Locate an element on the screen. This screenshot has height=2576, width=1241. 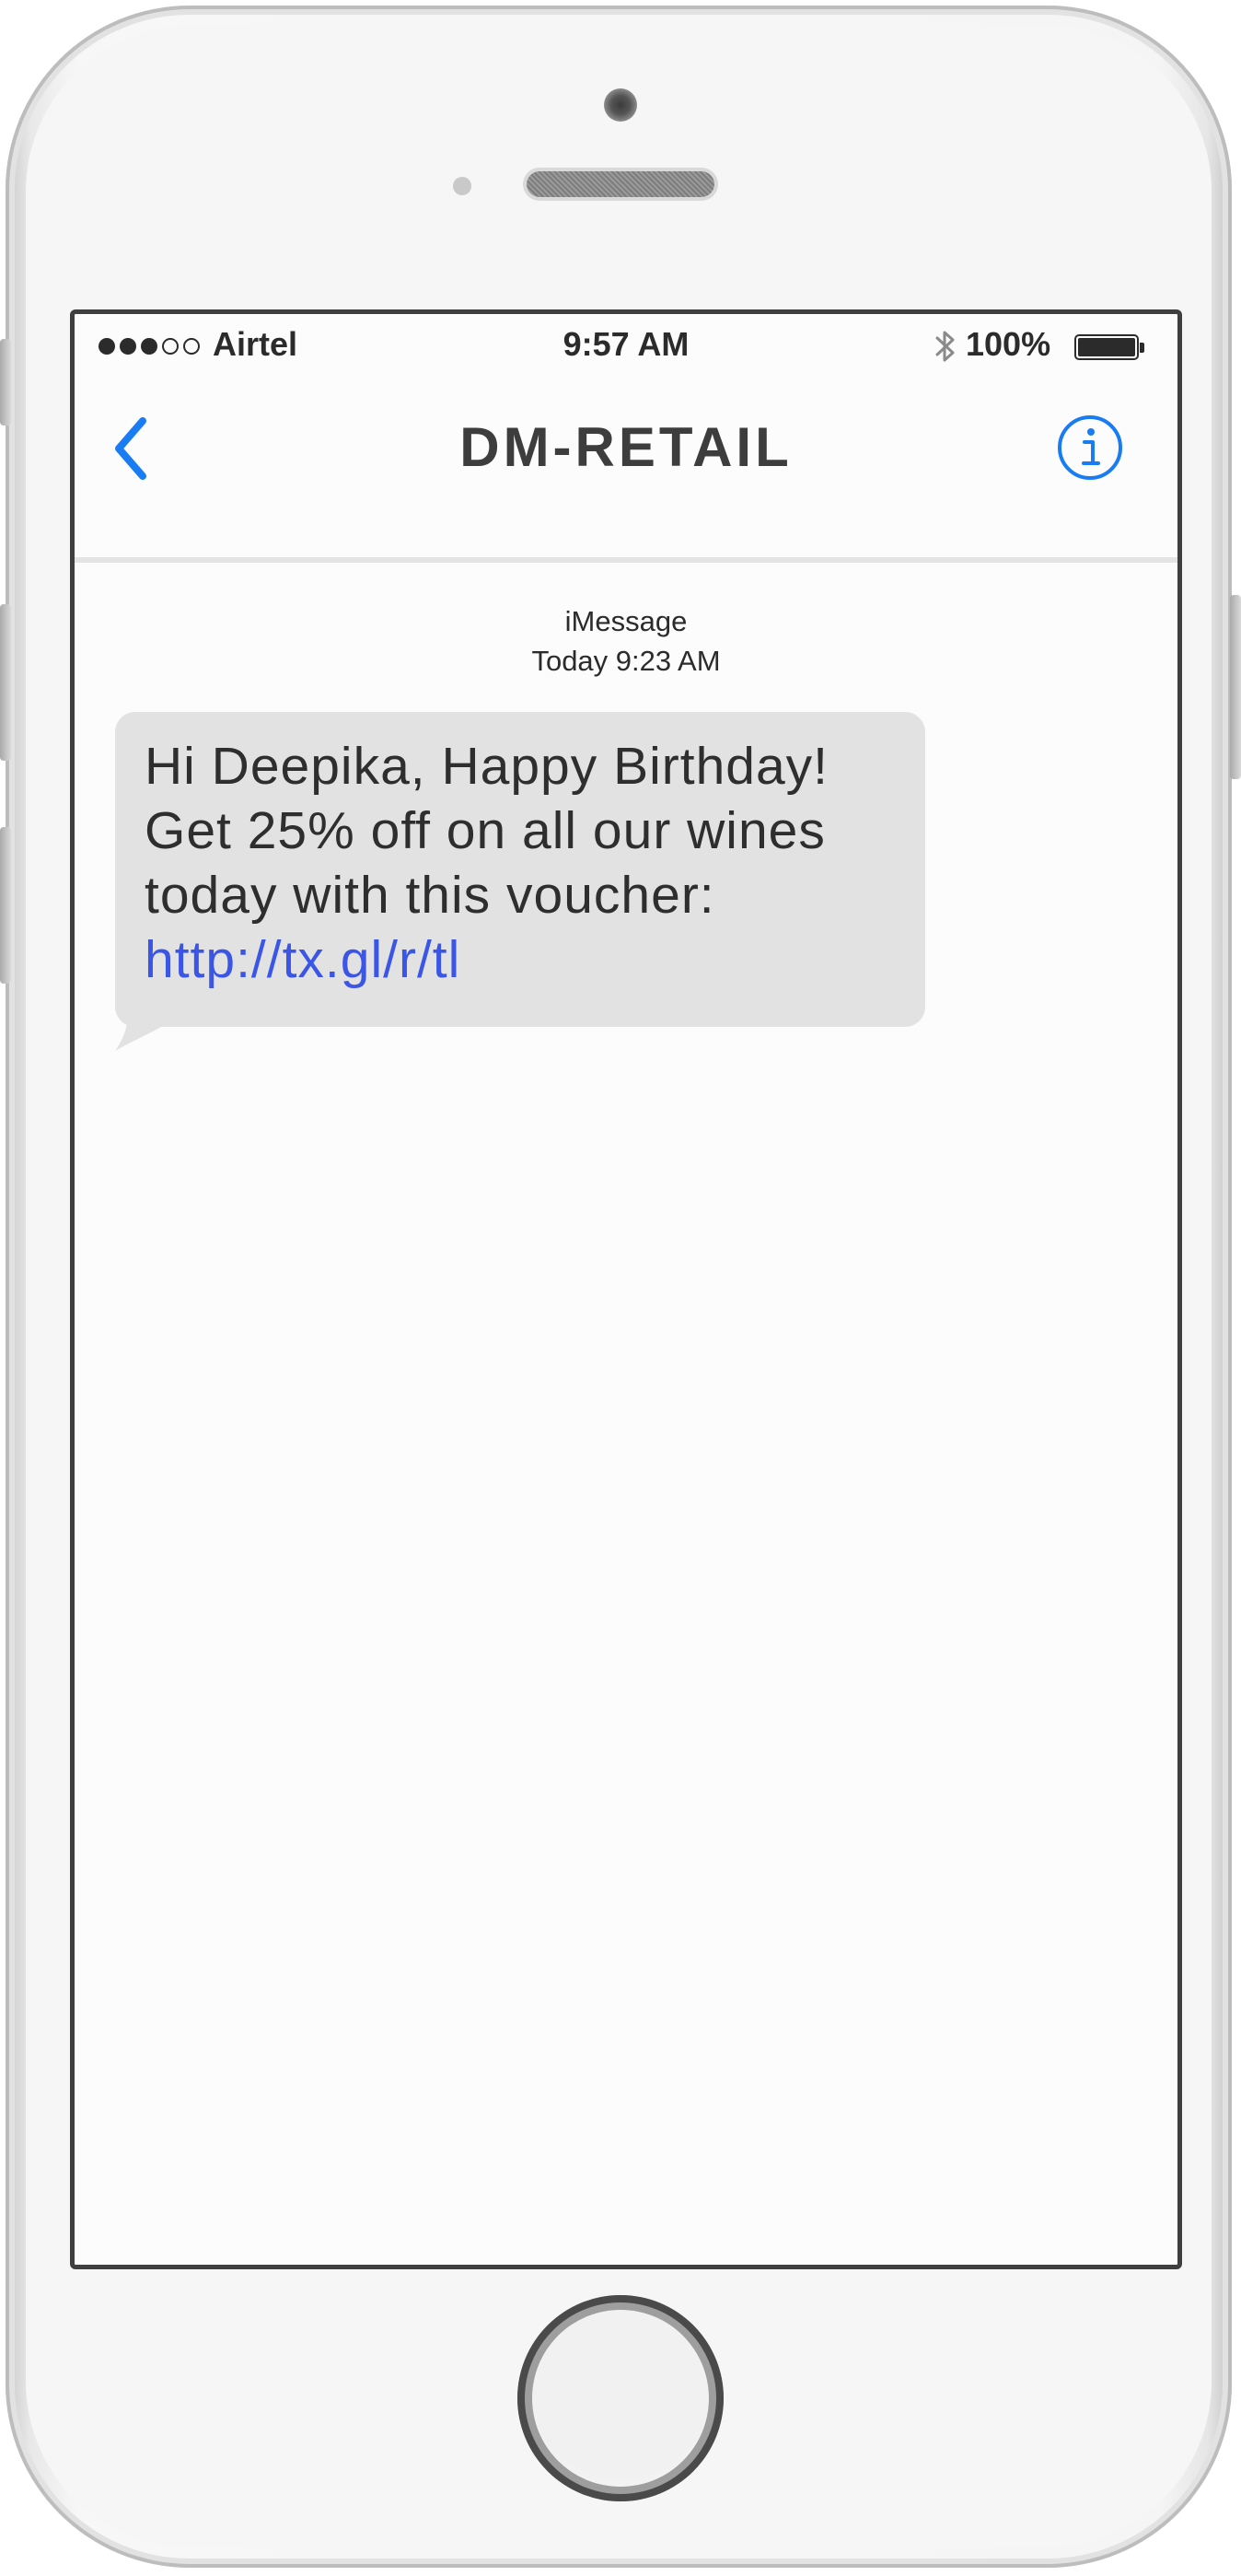
navigation-bar: DM-RETAIL is located at coordinates (626, 471).